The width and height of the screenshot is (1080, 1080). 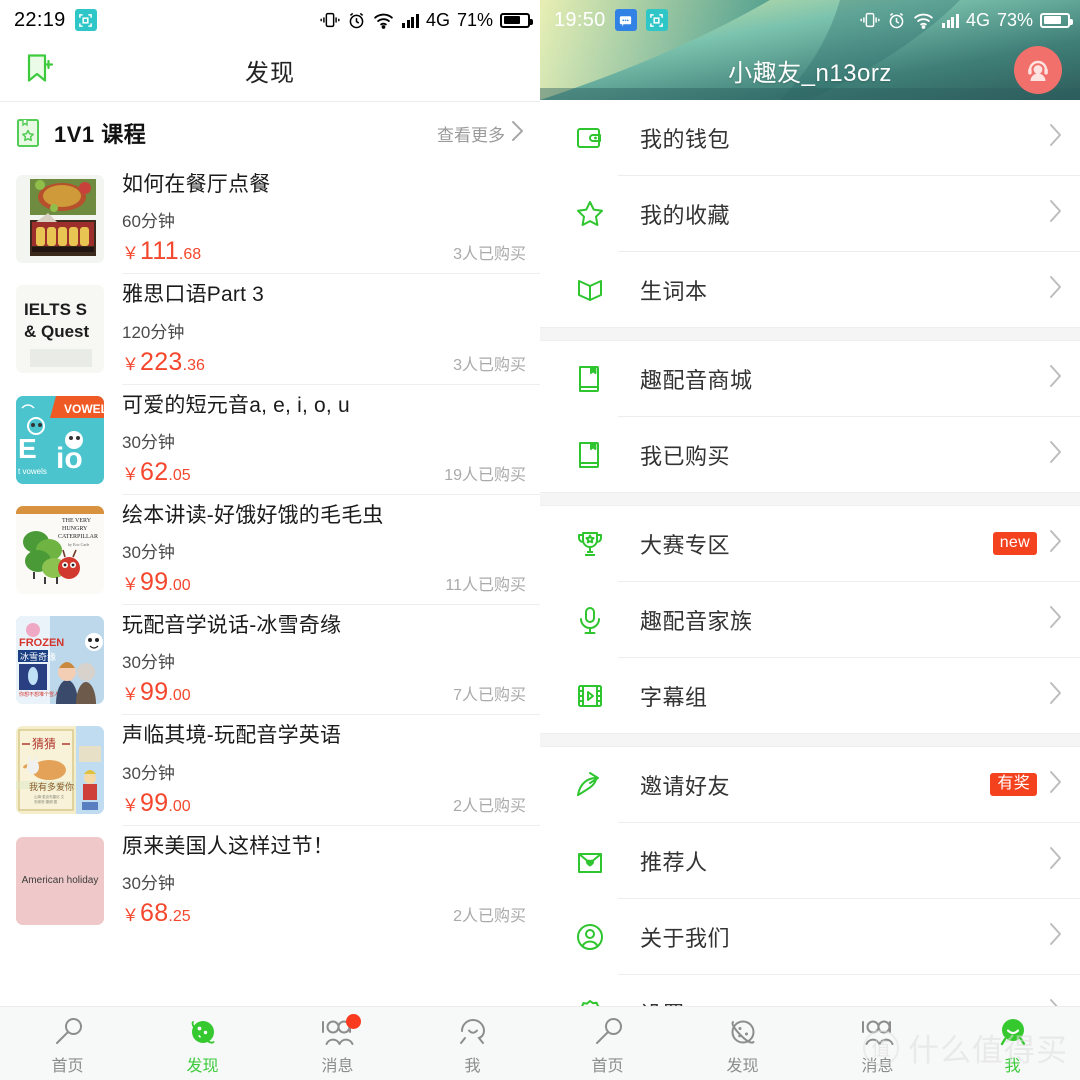 I want to click on view-more-button: 查看更多, so click(x=480, y=133).